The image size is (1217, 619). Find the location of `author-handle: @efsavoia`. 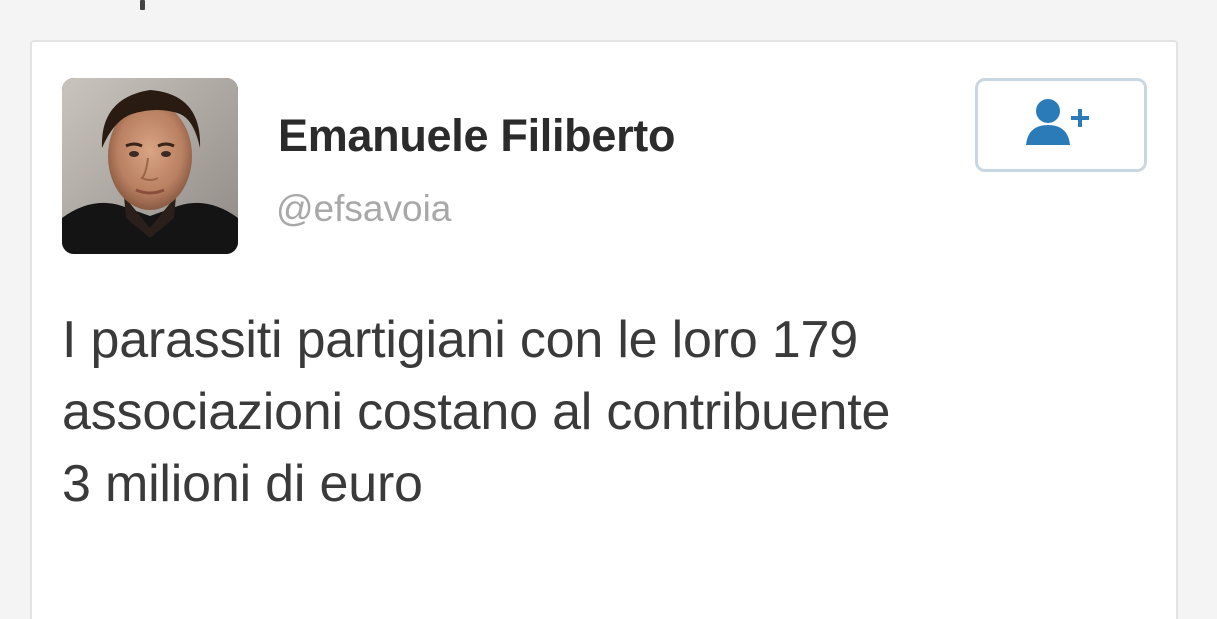

author-handle: @efsavoia is located at coordinates (363, 209).